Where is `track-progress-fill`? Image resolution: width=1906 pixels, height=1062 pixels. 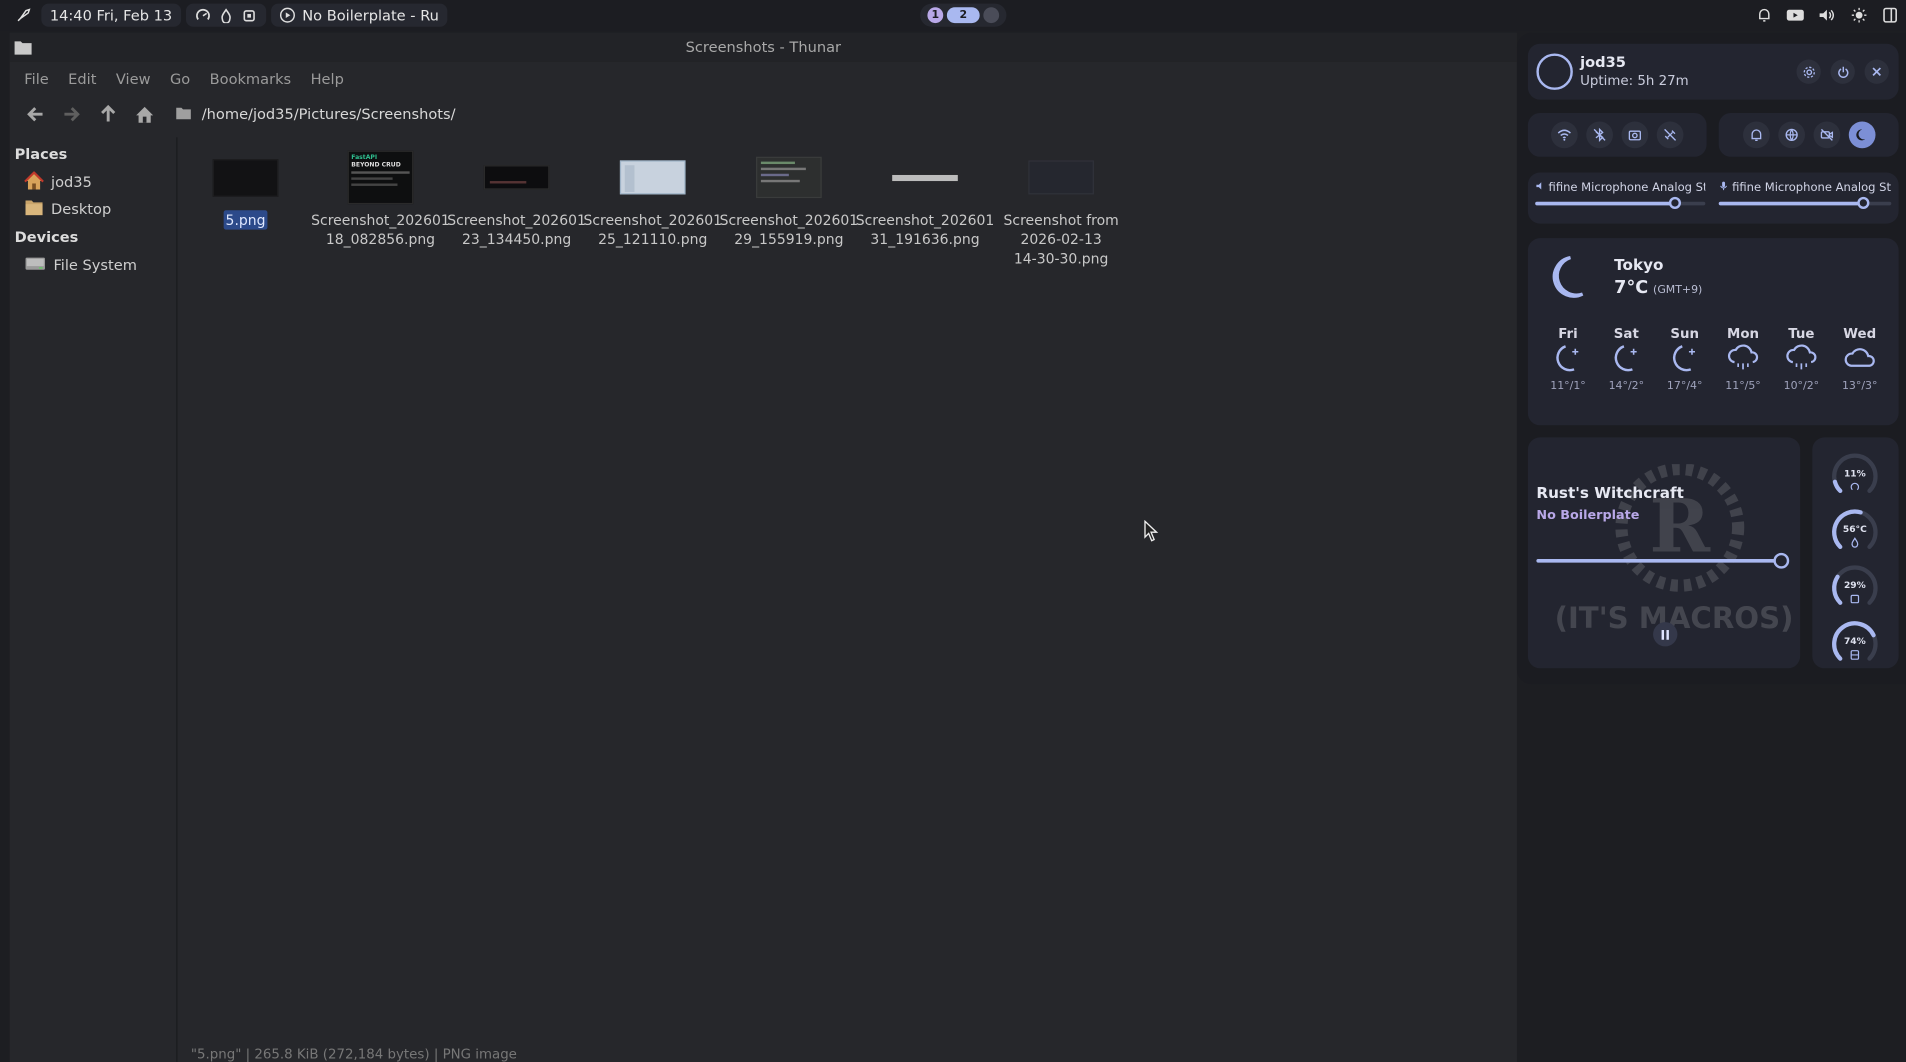 track-progress-fill is located at coordinates (1658, 560).